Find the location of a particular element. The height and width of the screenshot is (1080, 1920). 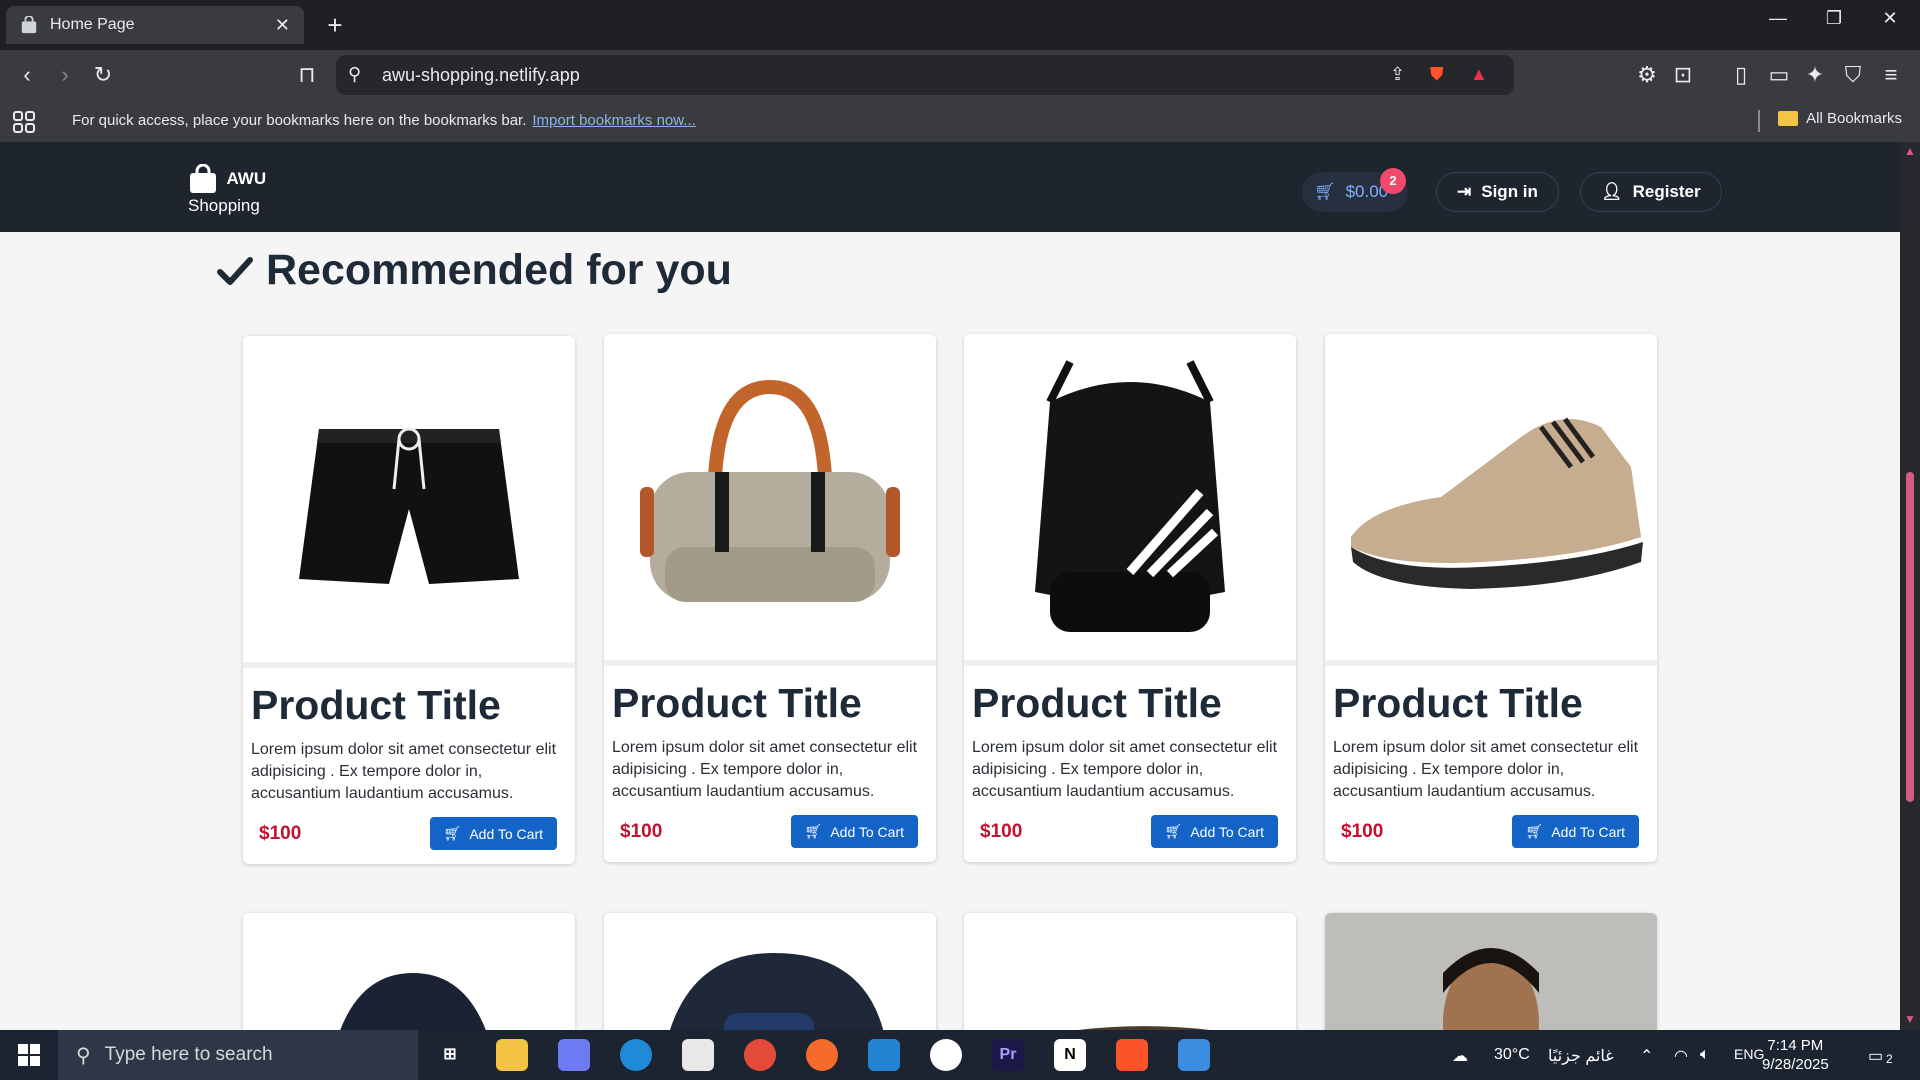

share-icon: ⇪ is located at coordinates (1397, 74).